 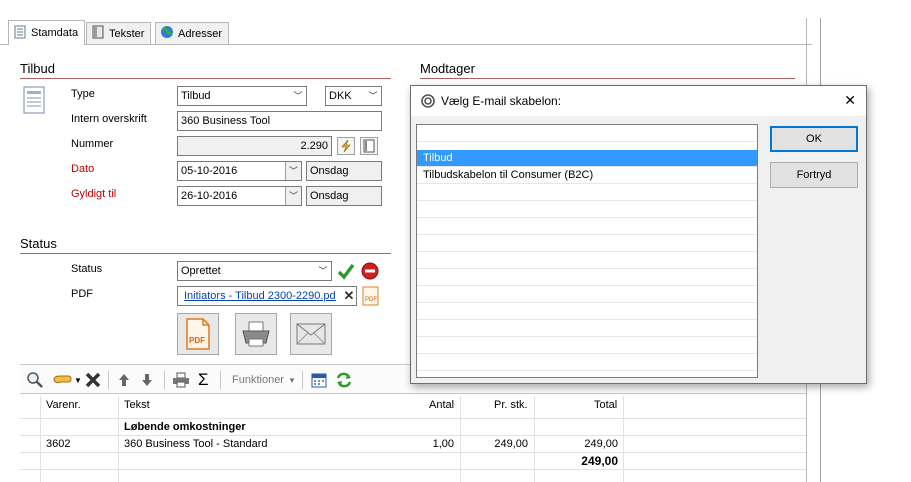 I want to click on tab-label: Stamdata, so click(x=55, y=33).